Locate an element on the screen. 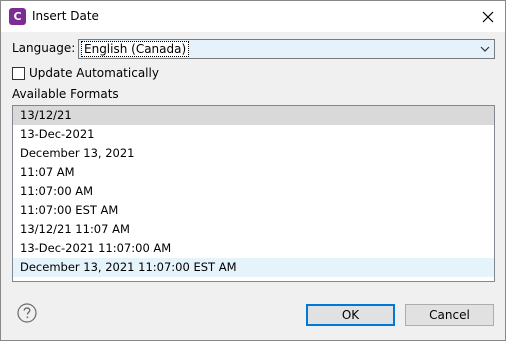 The width and height of the screenshot is (506, 341). list-item: 11:07:00 AM is located at coordinates (253, 191).